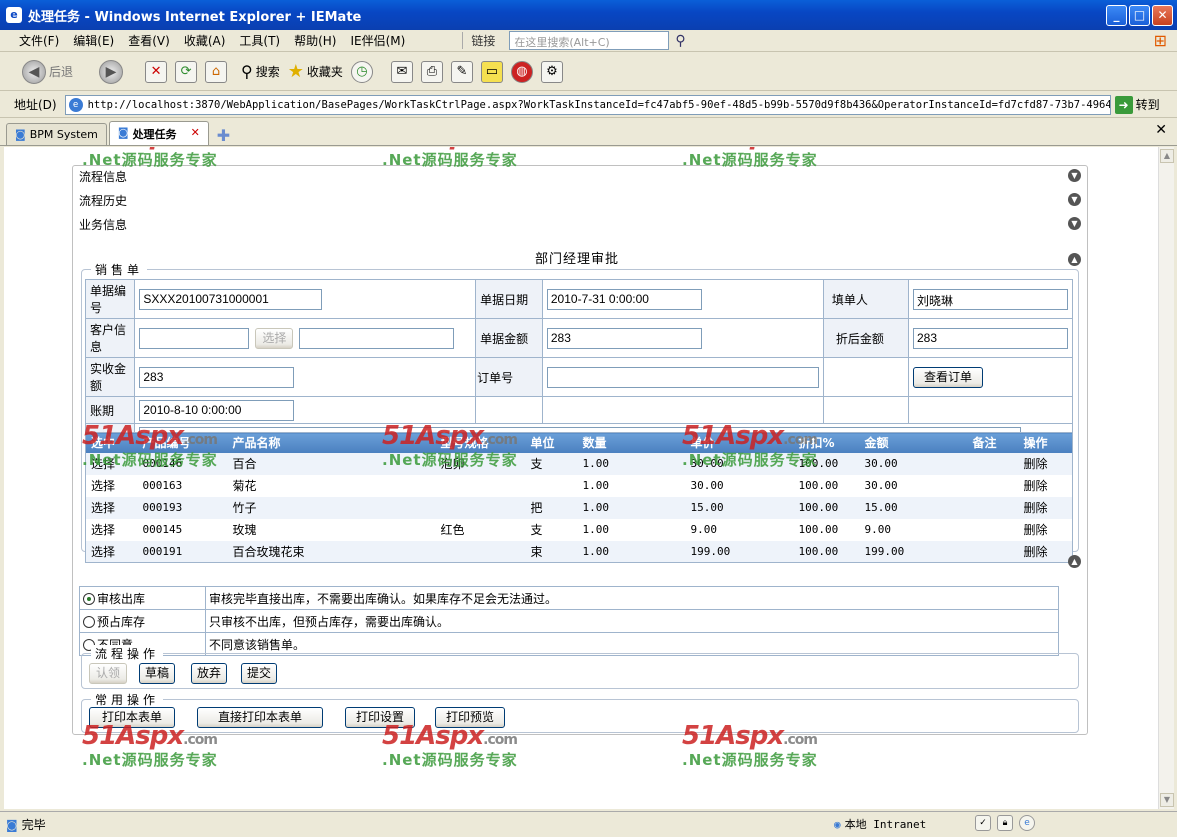  I want to click on menu-tools: 工具(T), so click(259, 40).